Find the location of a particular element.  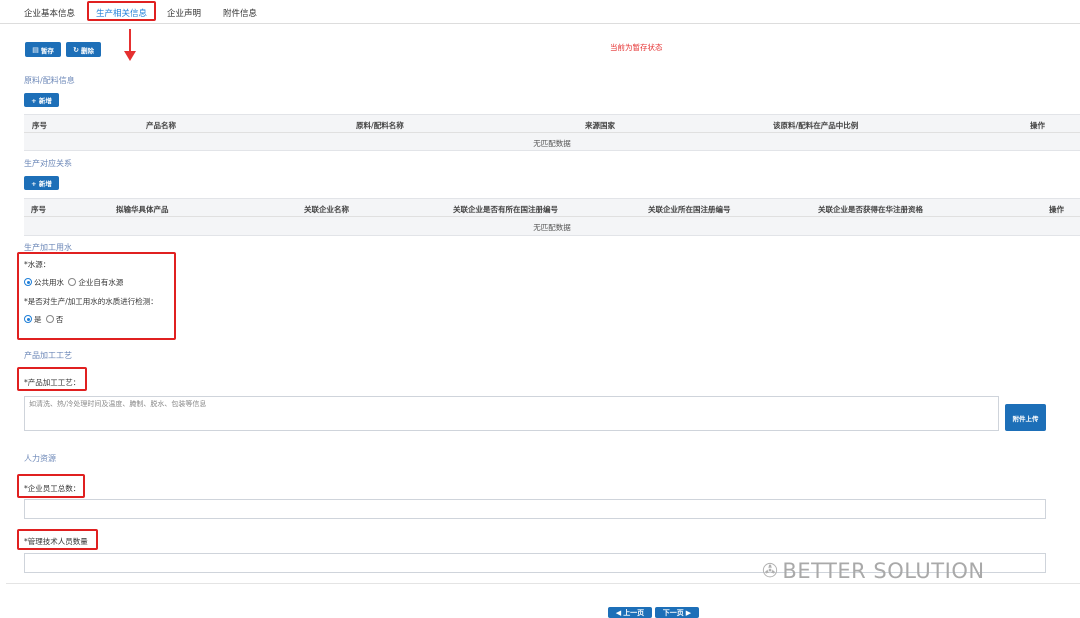

tab-company-declaration: 企业声明 is located at coordinates (184, 13).